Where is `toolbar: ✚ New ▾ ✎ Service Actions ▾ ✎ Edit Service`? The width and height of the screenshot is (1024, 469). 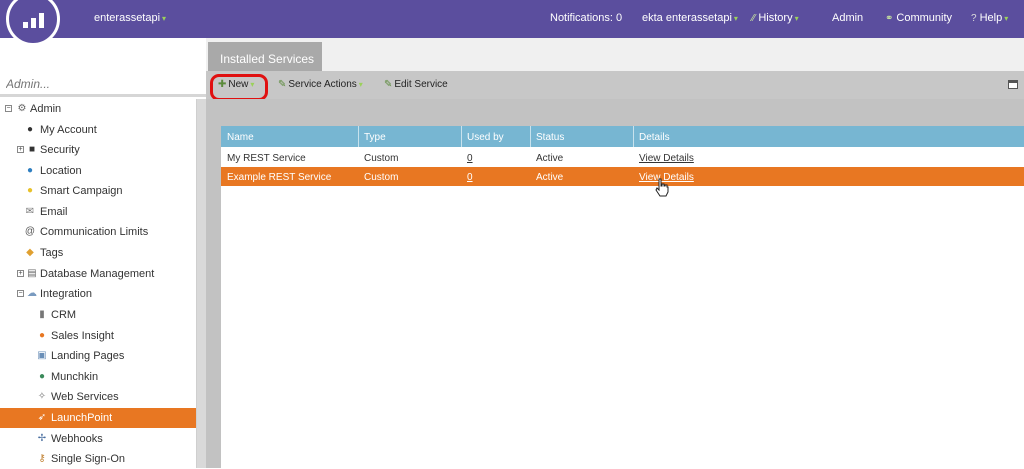 toolbar: ✚ New ▾ ✎ Service Actions ▾ ✎ Edit Service is located at coordinates (615, 86).